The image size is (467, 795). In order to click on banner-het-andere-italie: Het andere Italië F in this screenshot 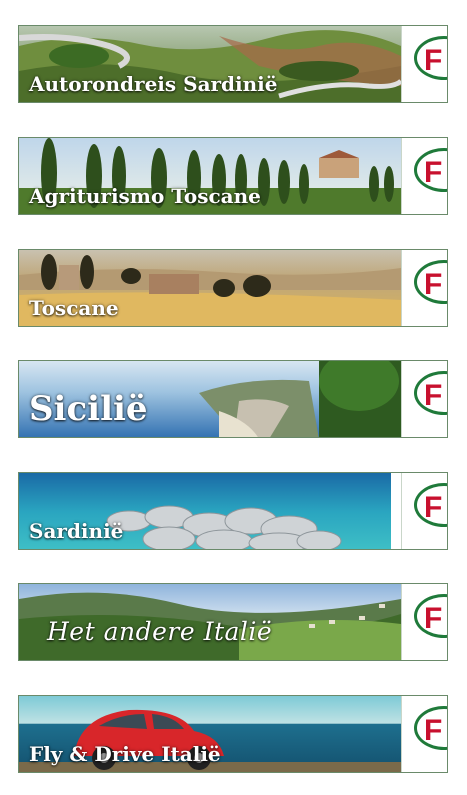, I will do `click(233, 622)`.